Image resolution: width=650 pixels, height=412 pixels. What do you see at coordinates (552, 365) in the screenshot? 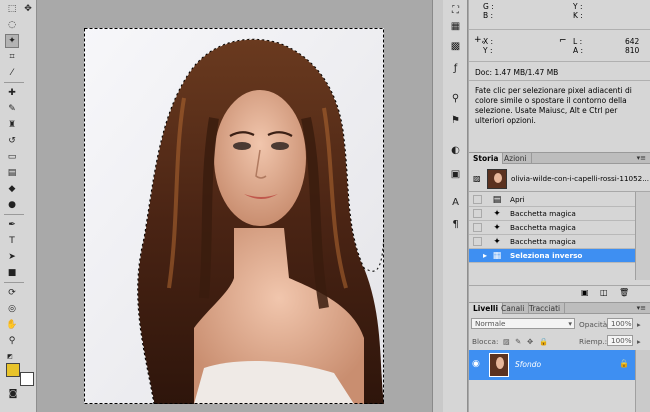
I see `layer-row: ◉ Sfondo 🔒` at bounding box center [552, 365].